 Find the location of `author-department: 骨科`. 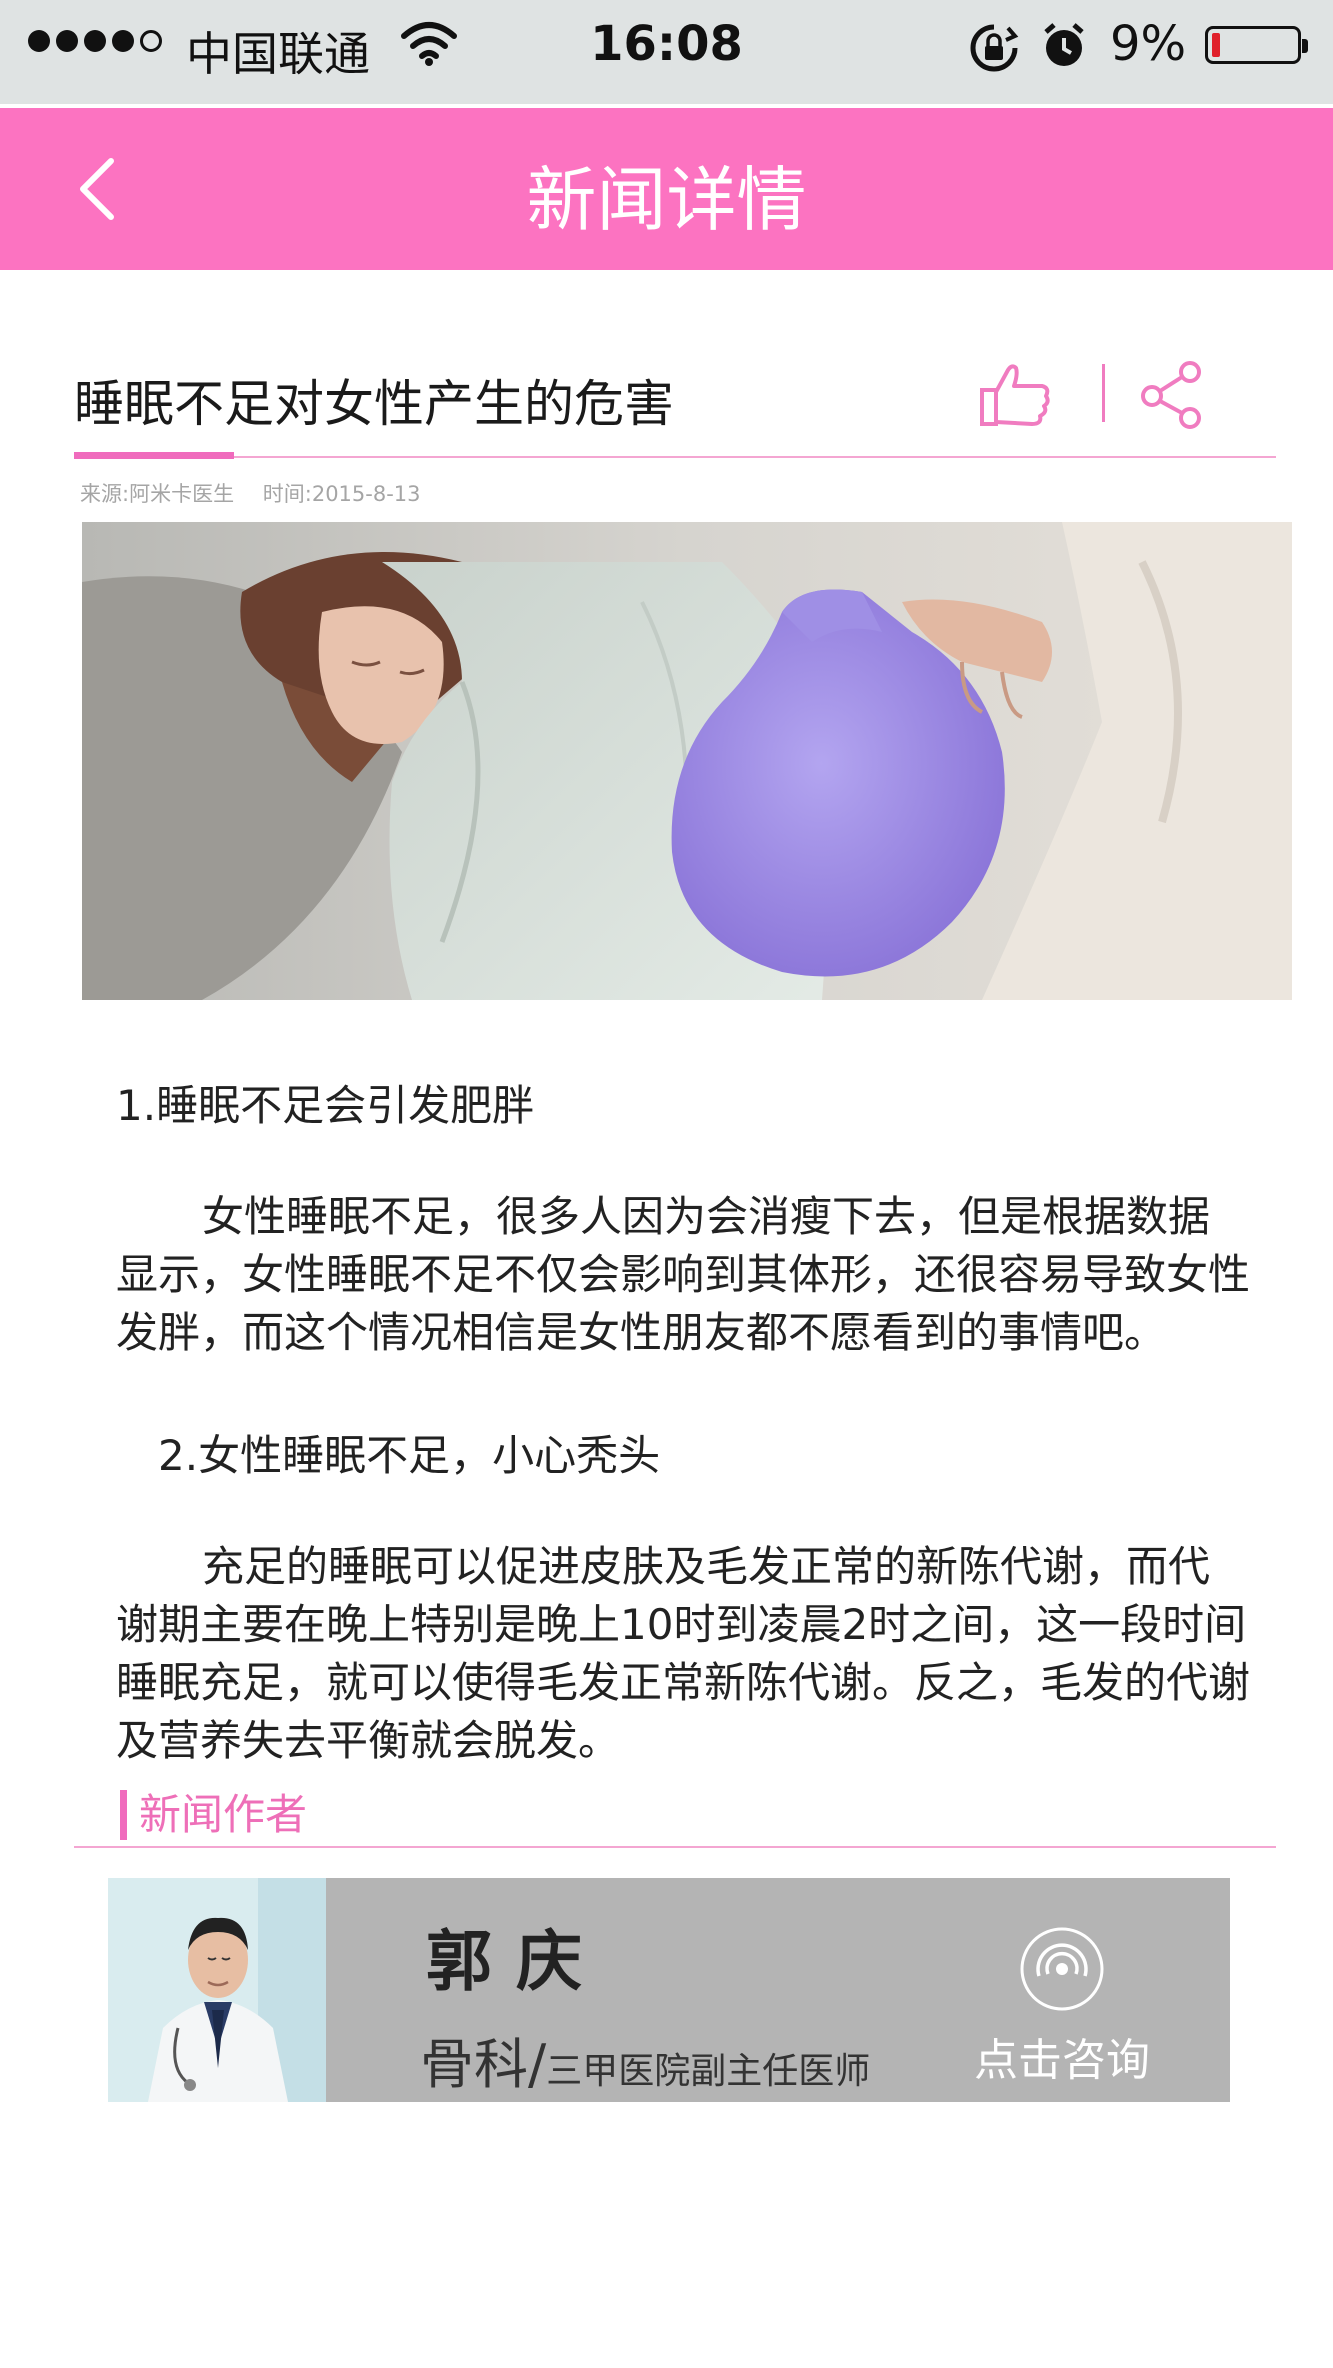

author-department: 骨科 is located at coordinates (474, 2064).